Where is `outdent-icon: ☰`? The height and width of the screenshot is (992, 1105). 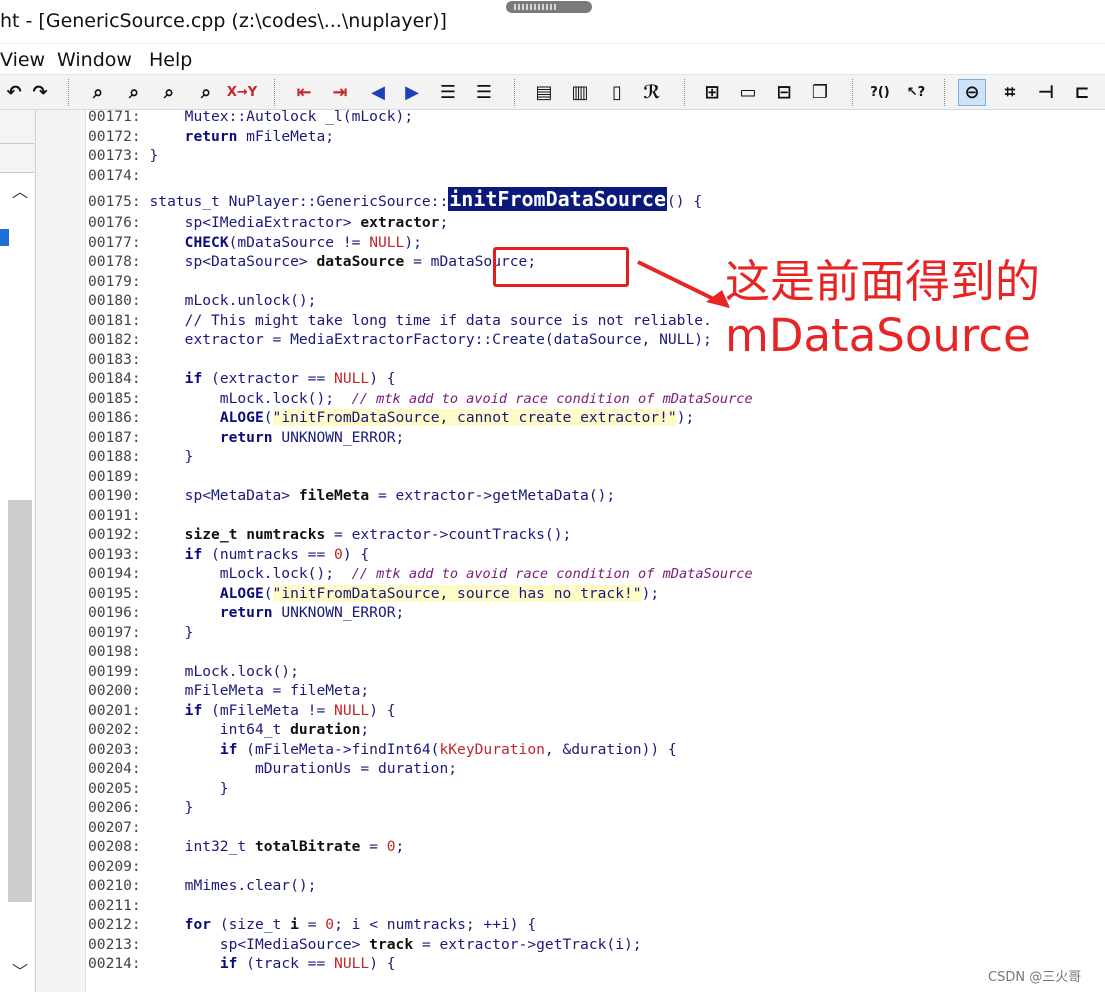
outdent-icon: ☰ is located at coordinates (484, 92).